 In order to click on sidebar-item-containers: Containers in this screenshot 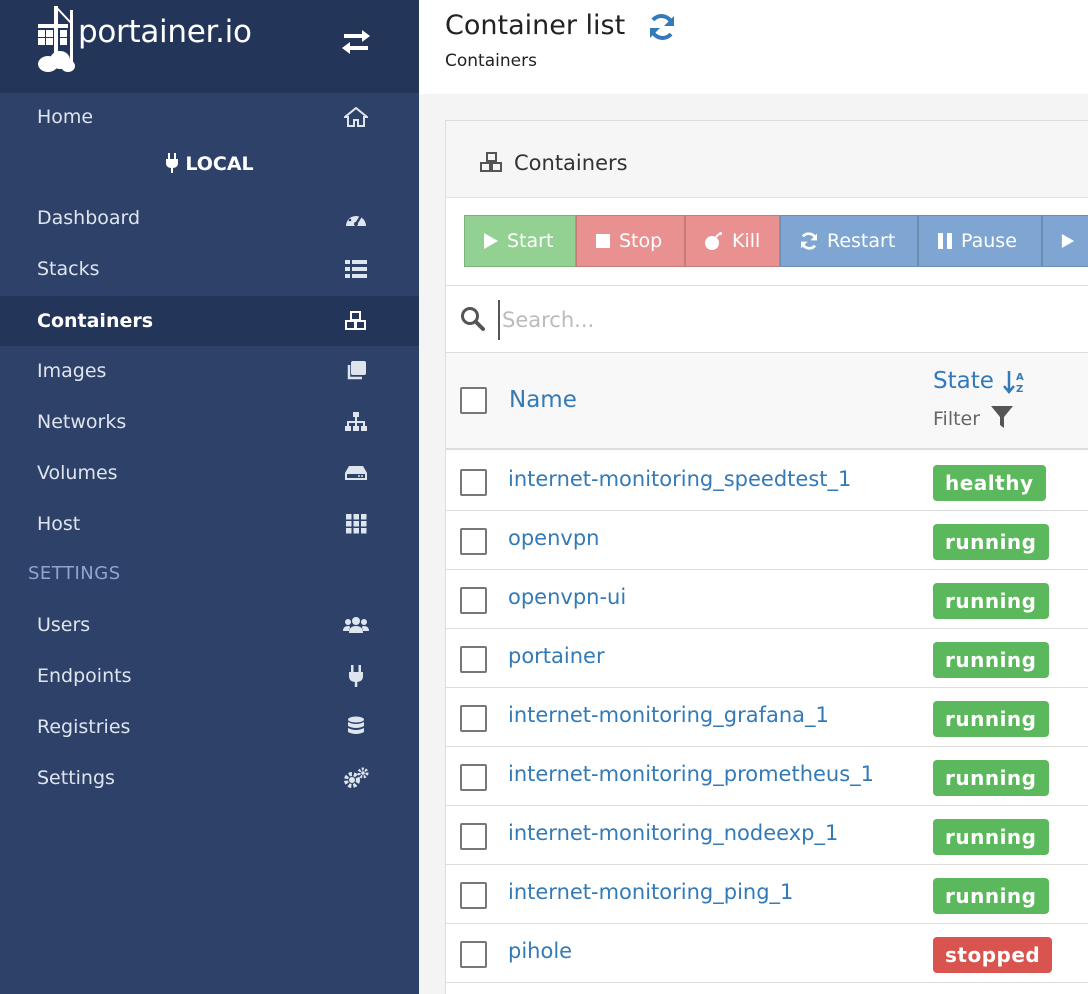, I will do `click(209, 321)`.